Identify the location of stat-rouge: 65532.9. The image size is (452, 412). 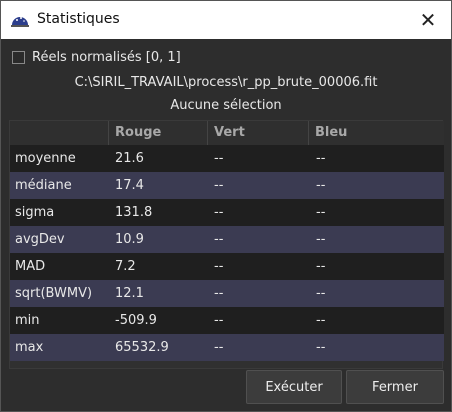
(142, 347).